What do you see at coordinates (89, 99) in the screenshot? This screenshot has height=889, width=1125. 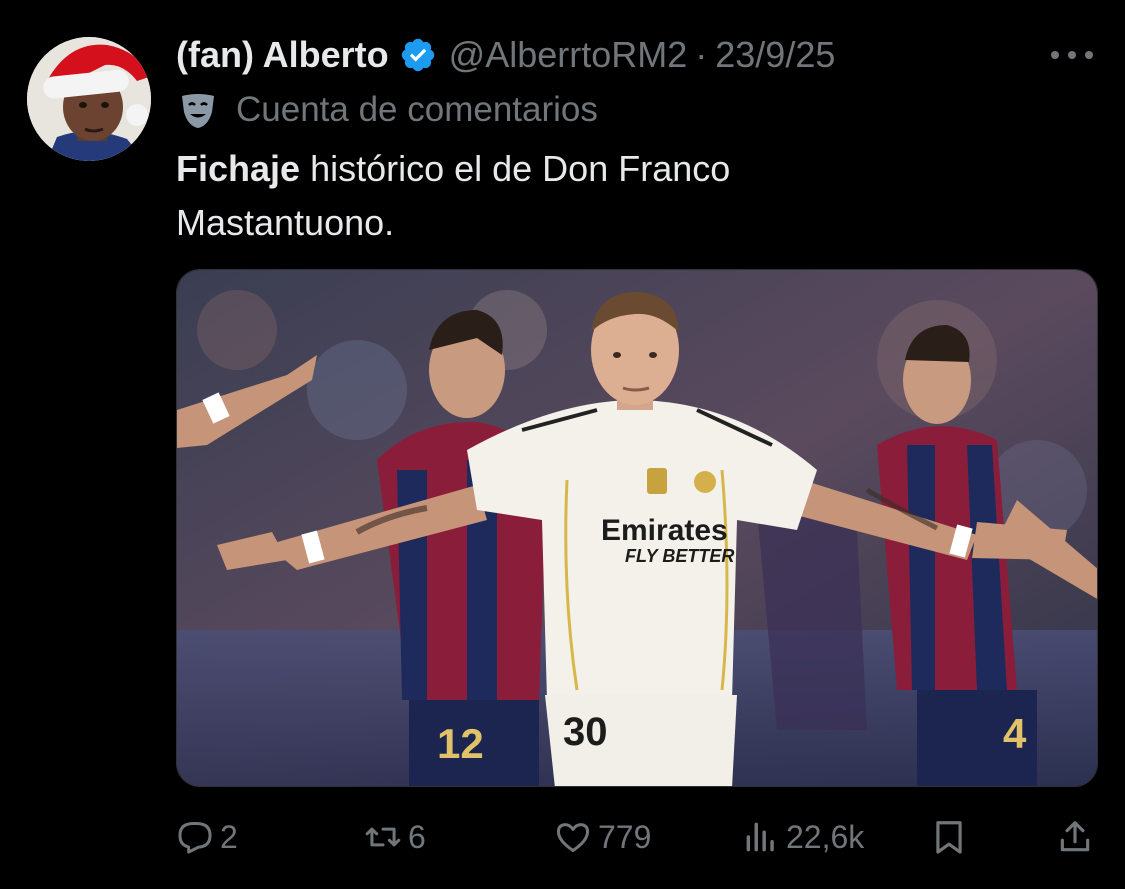 I see `avatar` at bounding box center [89, 99].